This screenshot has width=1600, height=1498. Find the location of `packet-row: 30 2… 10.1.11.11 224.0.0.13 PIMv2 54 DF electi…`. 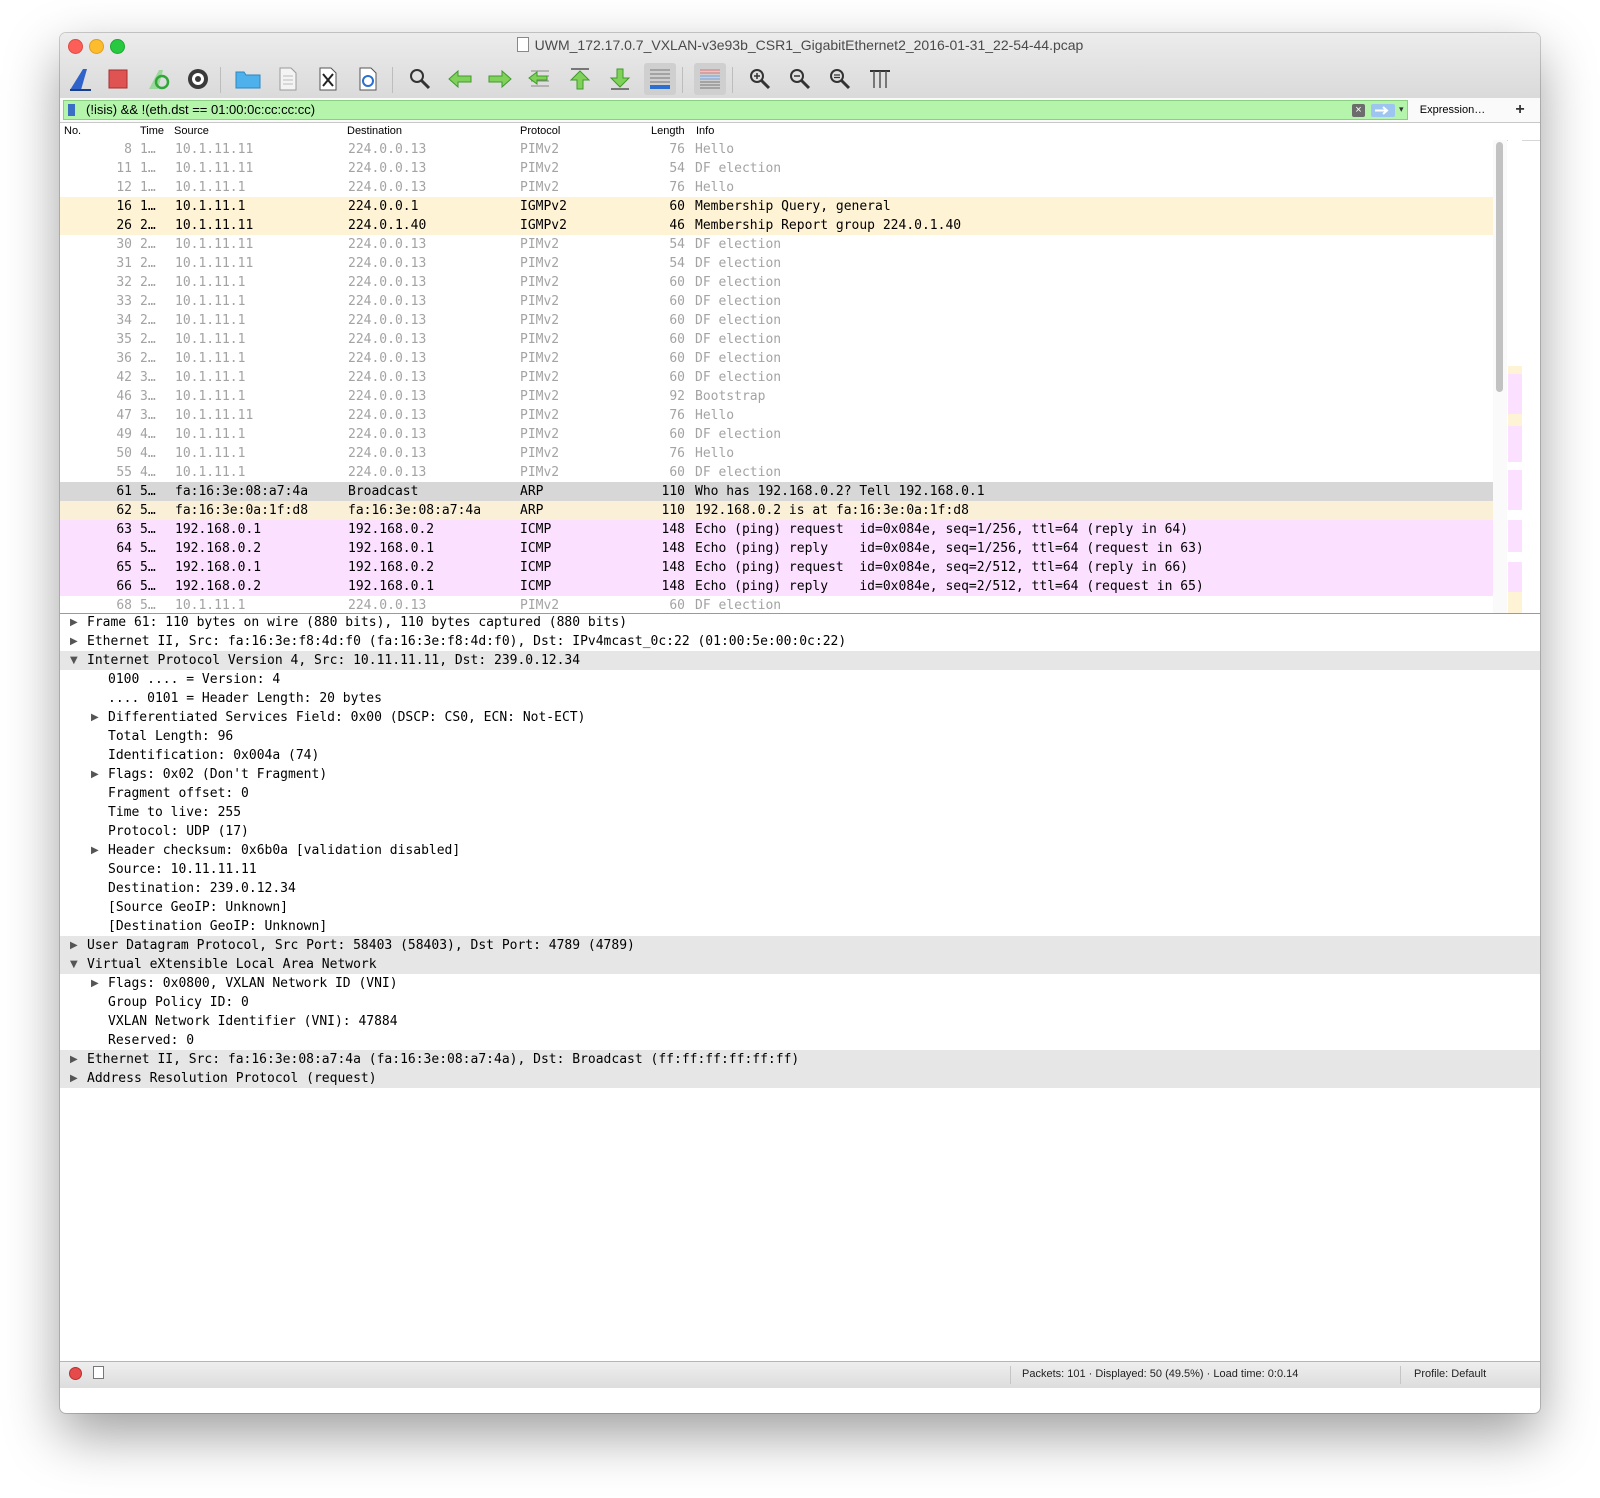

packet-row: 30 2… 10.1.11.11 224.0.0.13 PIMv2 54 DF electi… is located at coordinates (776, 244).